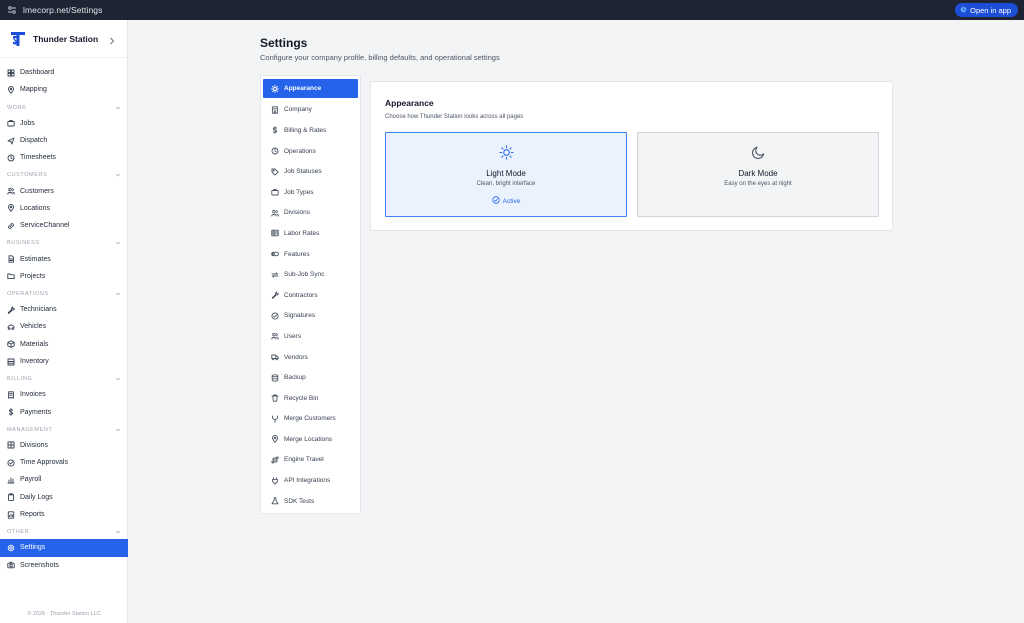 This screenshot has height=623, width=1024. I want to click on settings-nav-label: Merge Locations, so click(308, 439).